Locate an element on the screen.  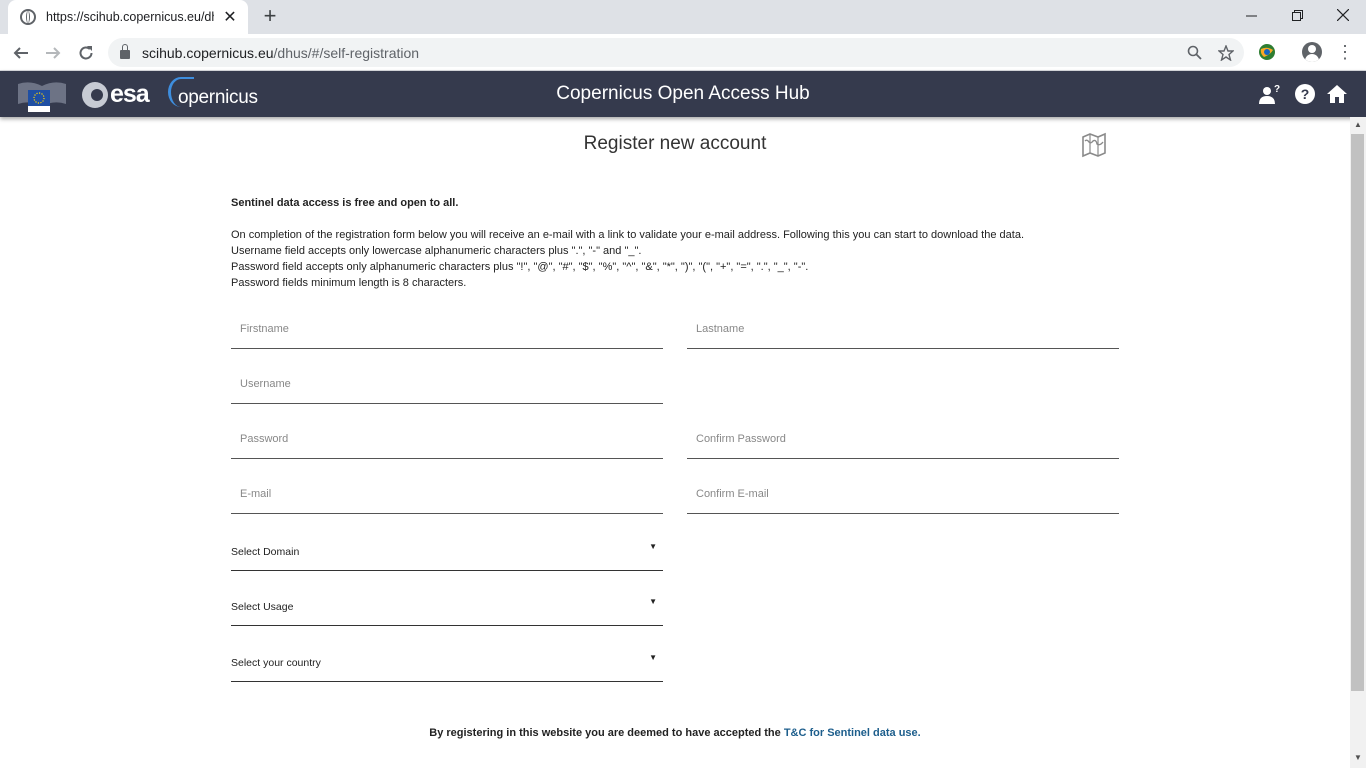
firstname-label: Firstname is located at coordinates (264, 329).